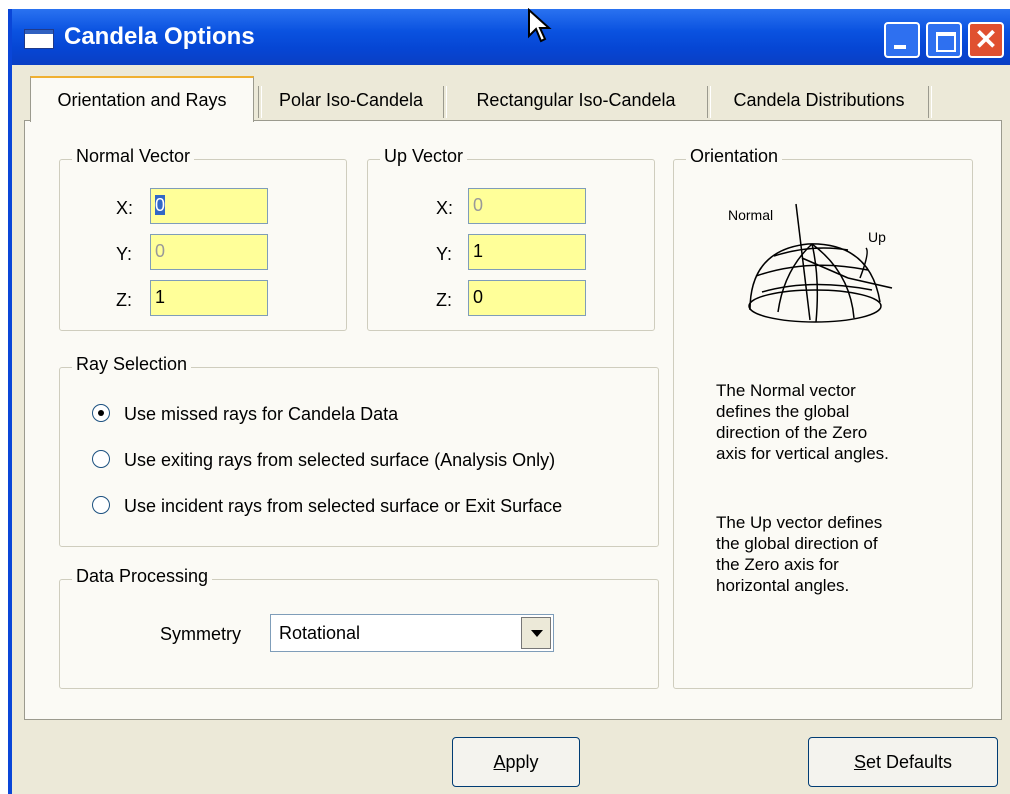  I want to click on up-z-label: Z:, so click(444, 300).